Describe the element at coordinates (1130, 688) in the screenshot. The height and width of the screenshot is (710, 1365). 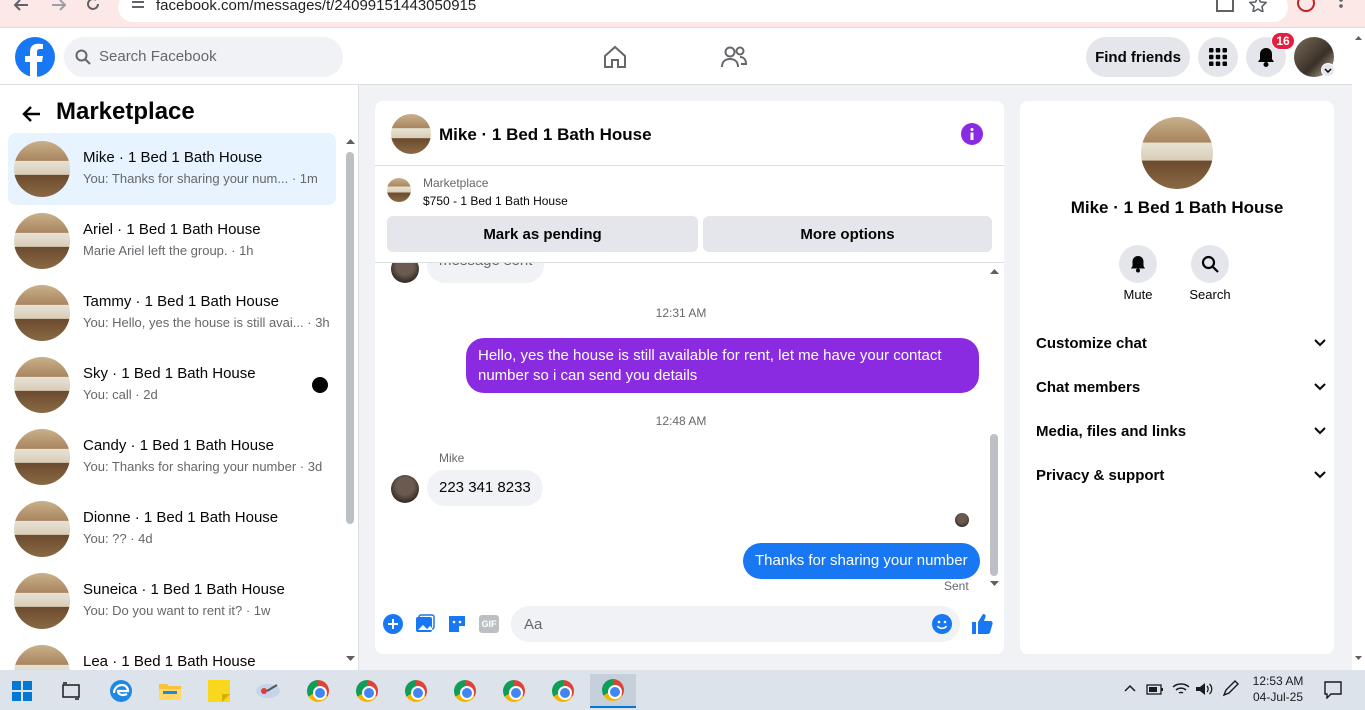
I see `chevron-up-icon` at that location.